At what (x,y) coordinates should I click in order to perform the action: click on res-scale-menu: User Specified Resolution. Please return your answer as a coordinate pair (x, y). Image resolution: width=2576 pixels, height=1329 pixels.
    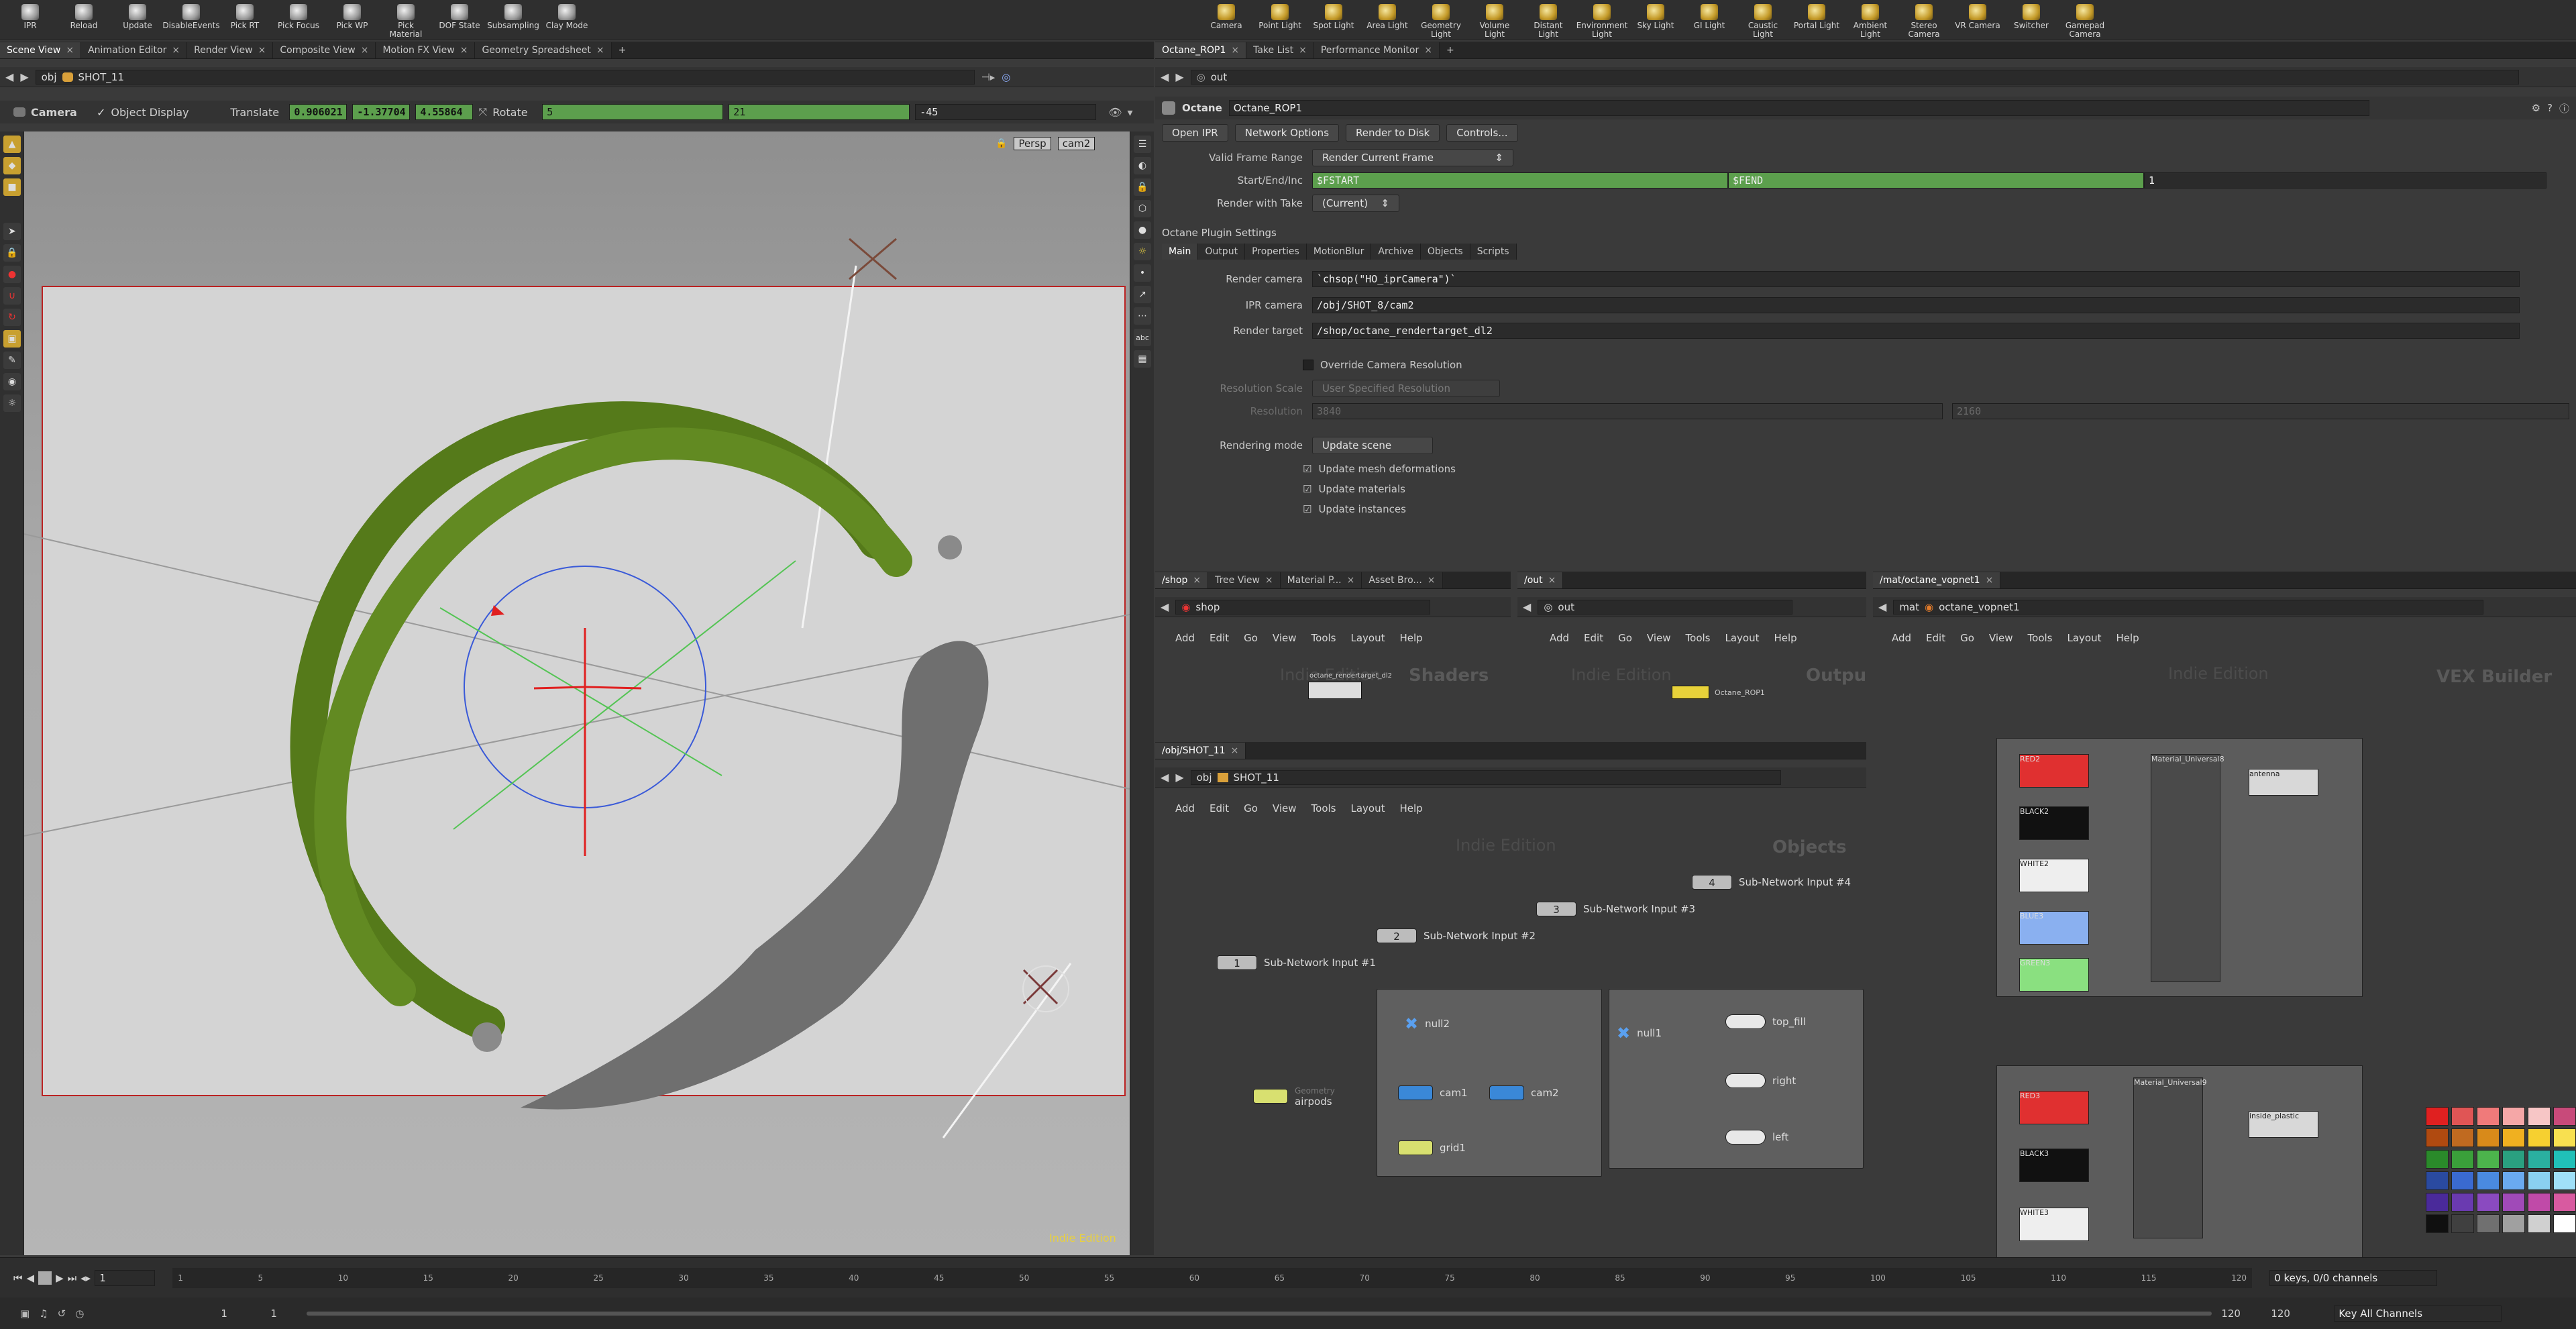
    Looking at the image, I should click on (1406, 388).